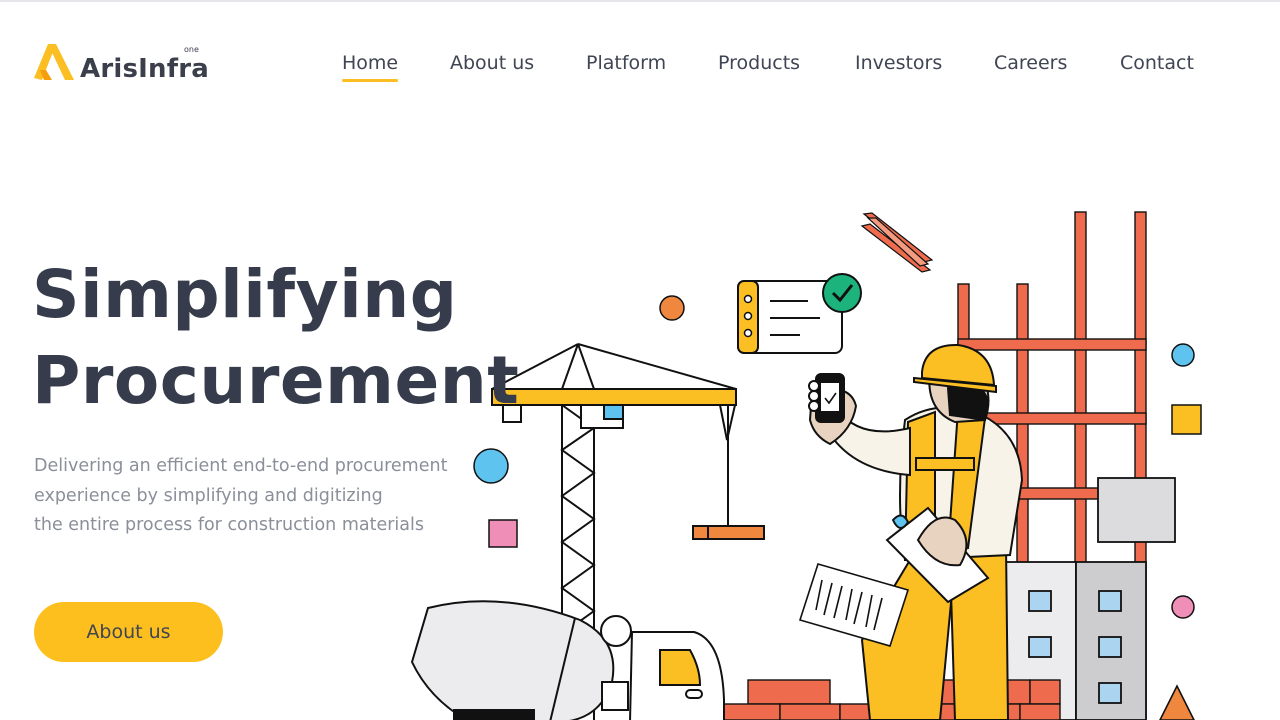 This screenshot has width=1280, height=720. Describe the element at coordinates (128, 632) in the screenshot. I see `about-us-button: About us` at that location.